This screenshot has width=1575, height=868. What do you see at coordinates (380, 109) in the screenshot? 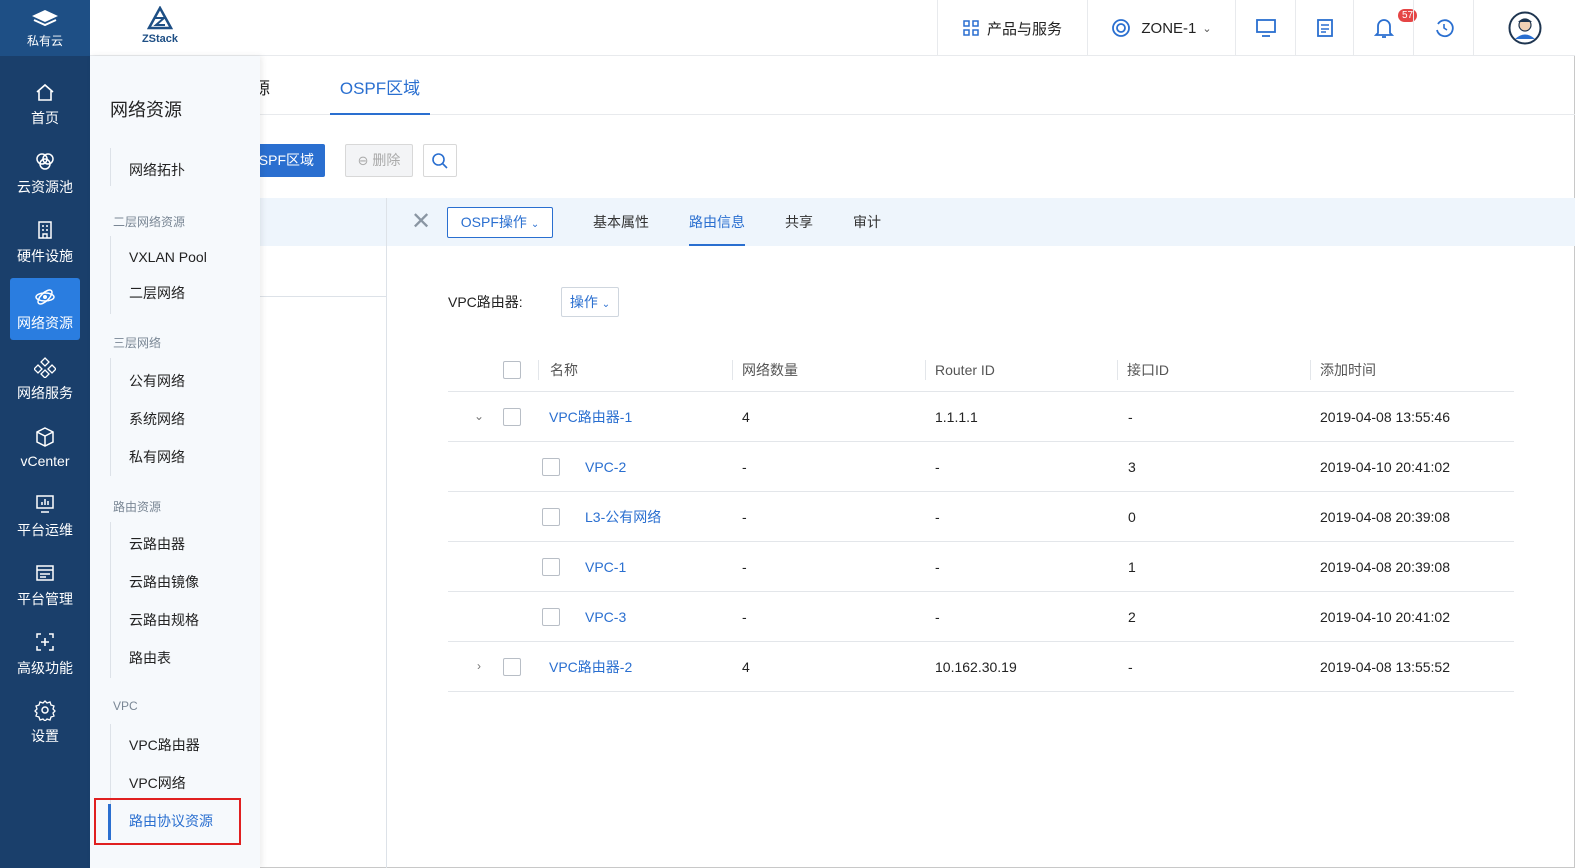
I see `tab-ospf-area: OSPF区域(1)` at bounding box center [380, 109].